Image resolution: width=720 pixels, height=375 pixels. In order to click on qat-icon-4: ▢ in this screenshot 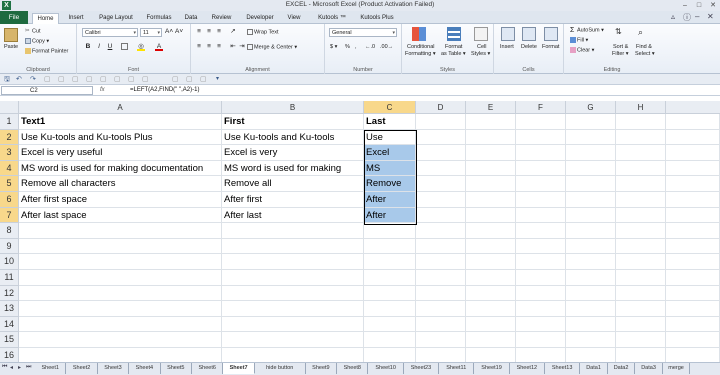, I will do `click(89, 79)`.